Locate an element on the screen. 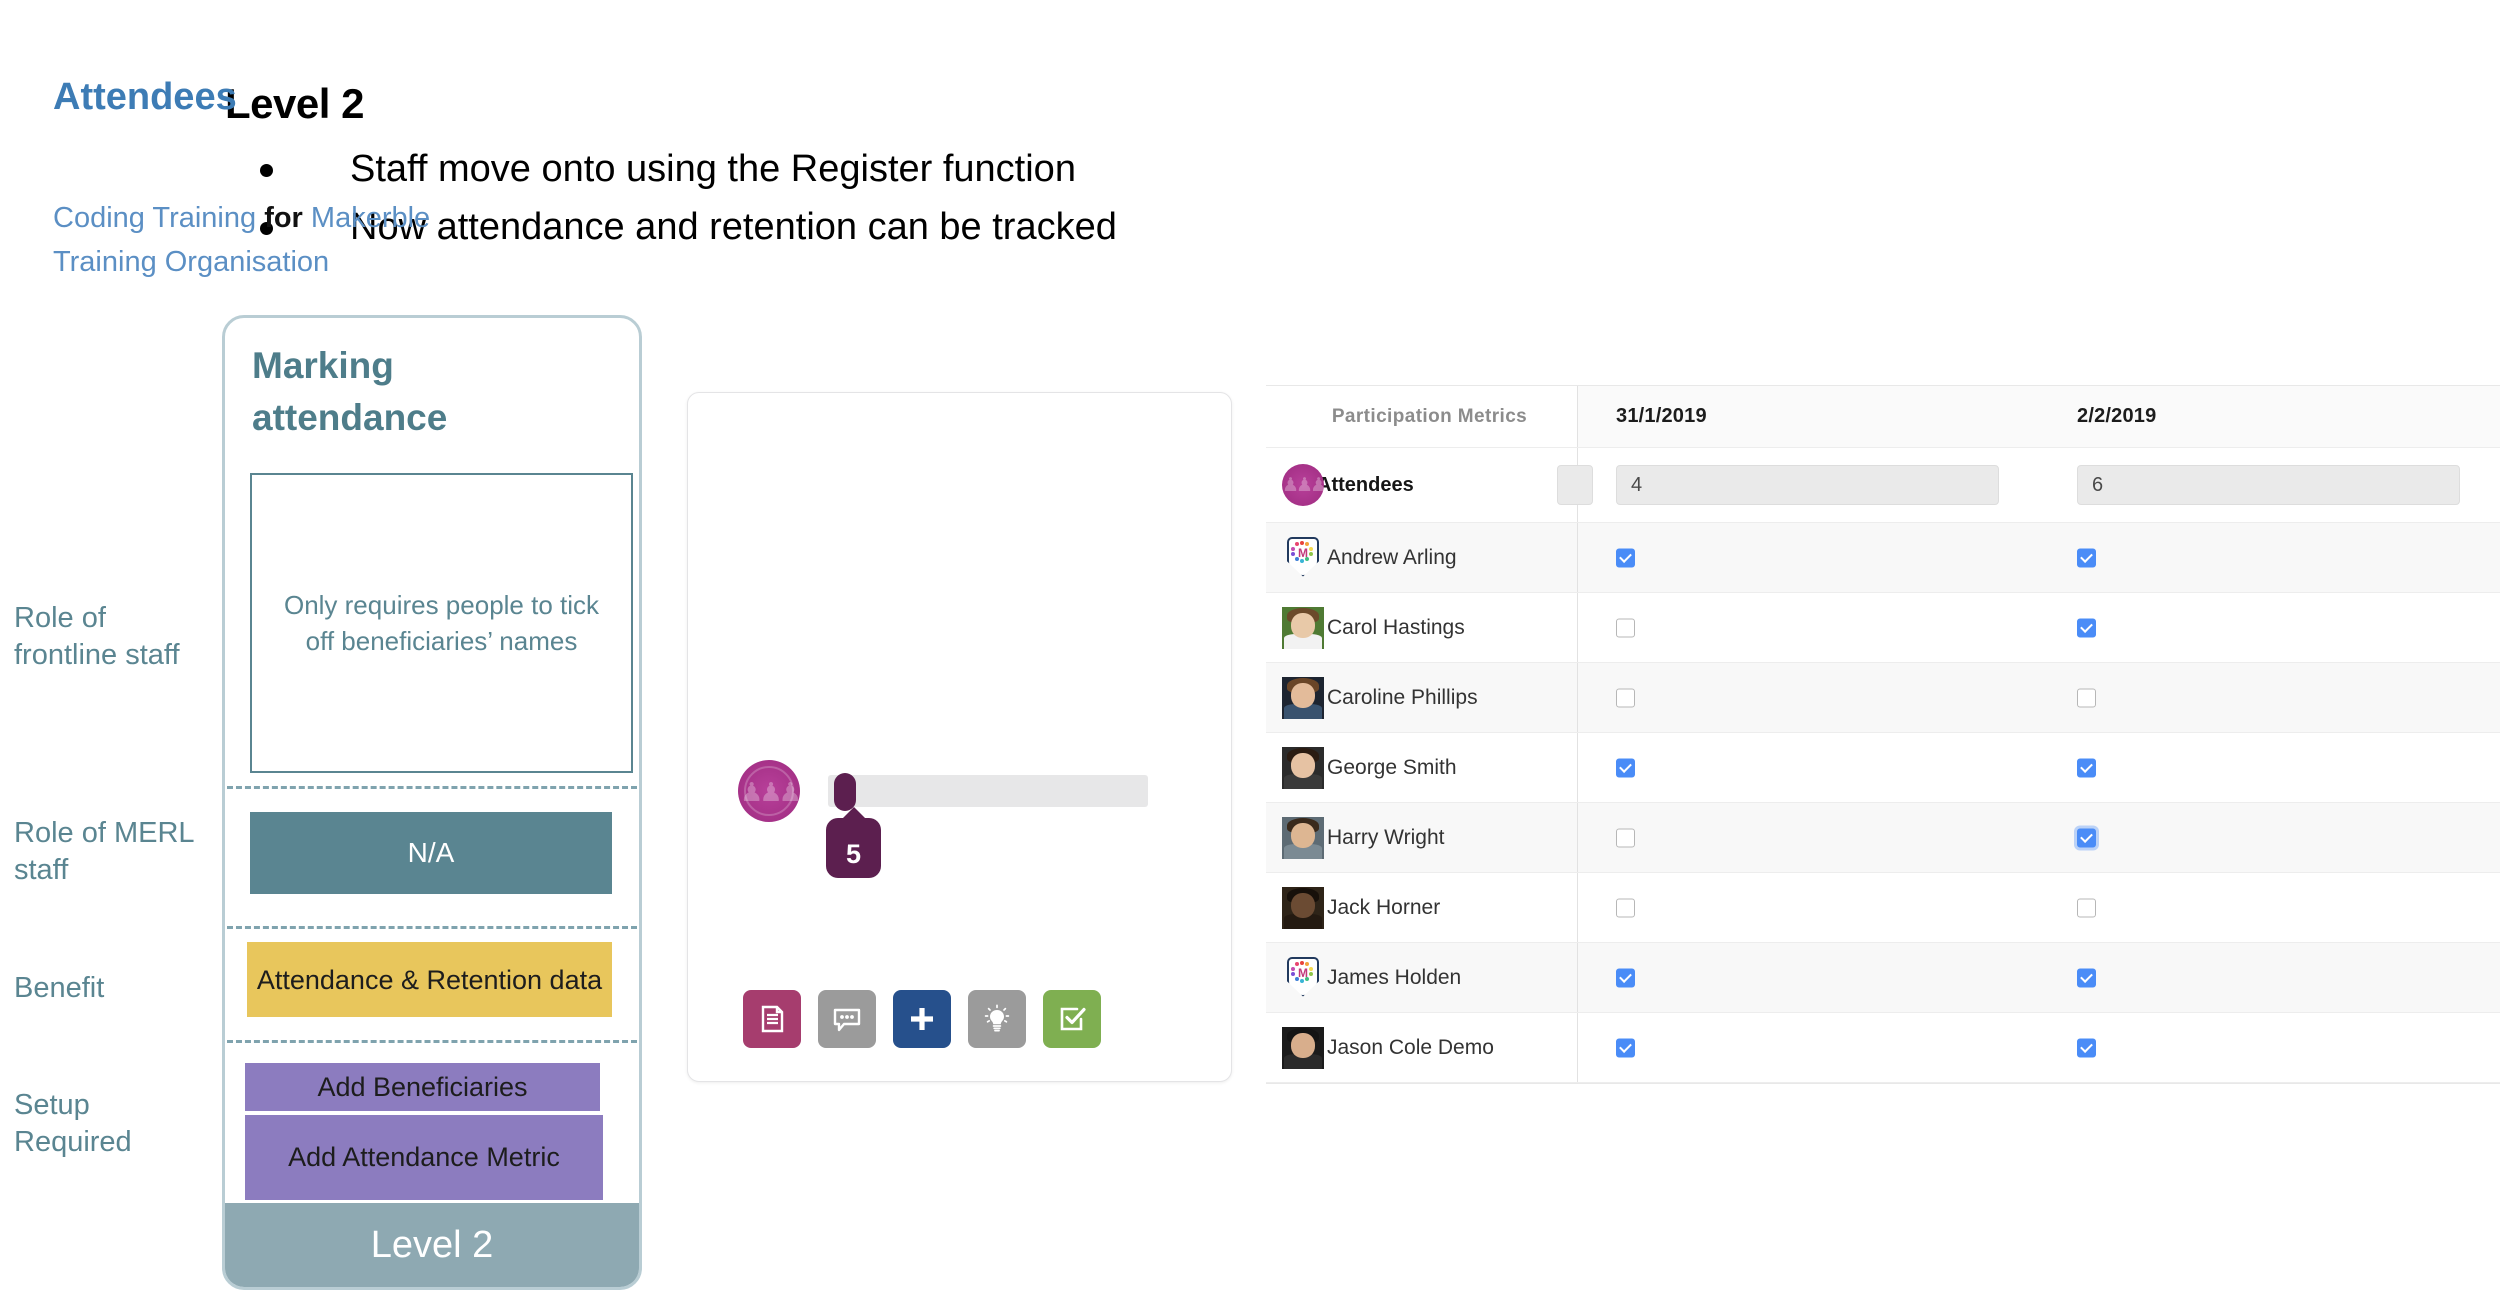 This screenshot has height=1290, width=2500. coin-people-glyph: ♟♟♟ is located at coordinates (1303, 485).